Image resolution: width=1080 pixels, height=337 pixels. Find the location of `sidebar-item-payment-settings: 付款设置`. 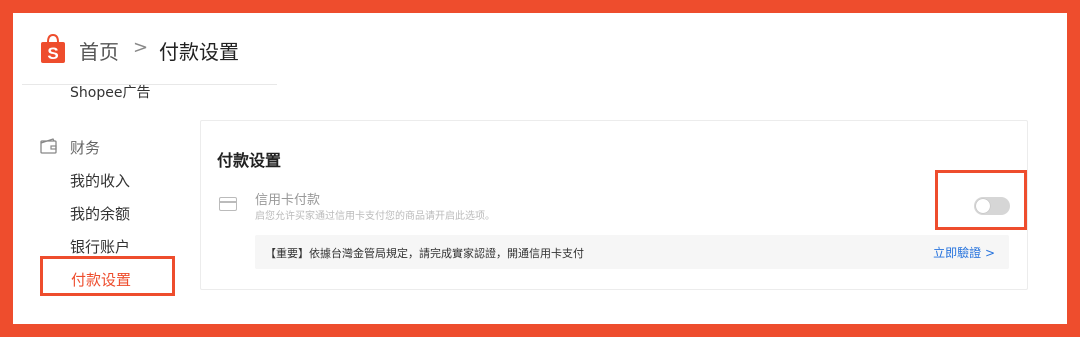

sidebar-item-payment-settings: 付款设置 is located at coordinates (107, 276).